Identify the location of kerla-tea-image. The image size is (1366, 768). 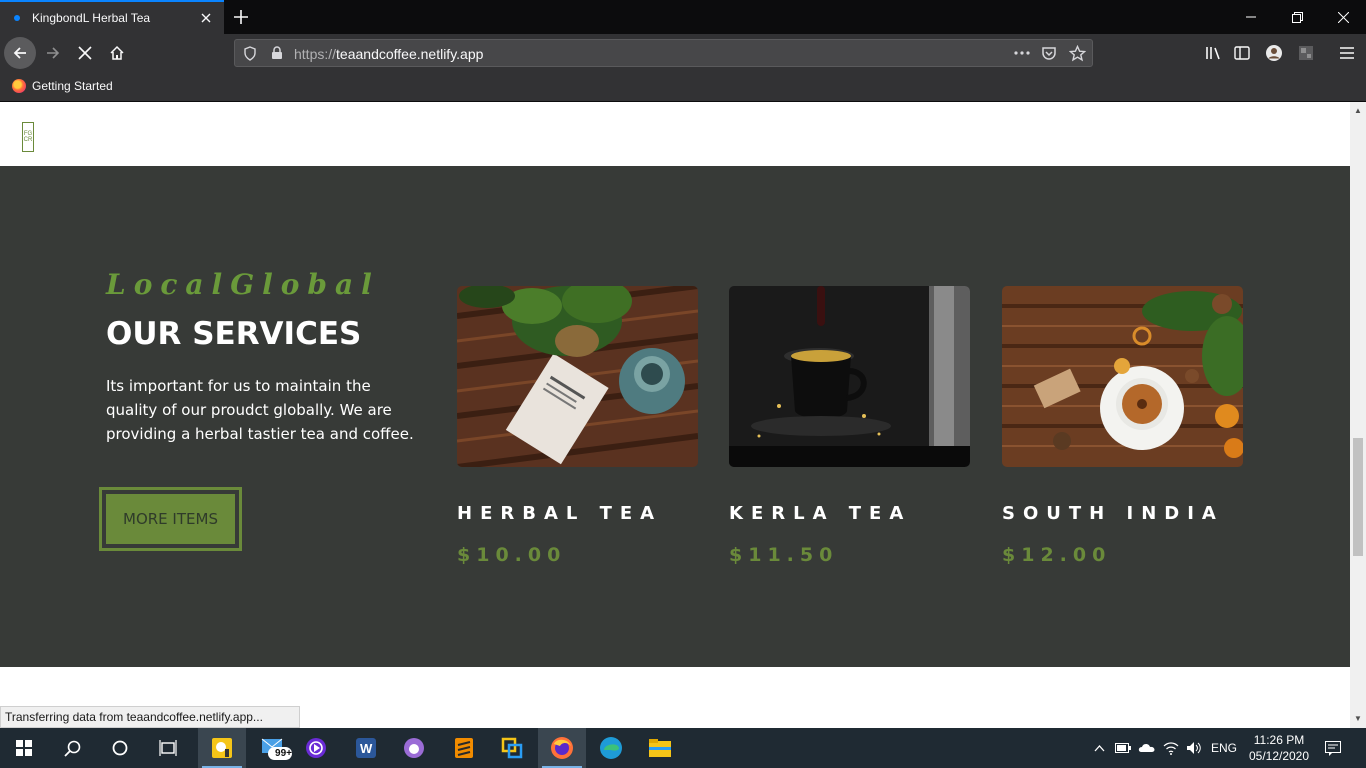
(849, 376).